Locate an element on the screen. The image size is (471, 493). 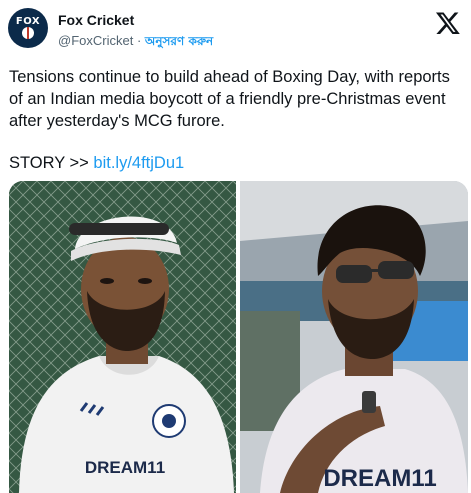
right-jersey-sponsor: DREAM11 is located at coordinates (379, 478).